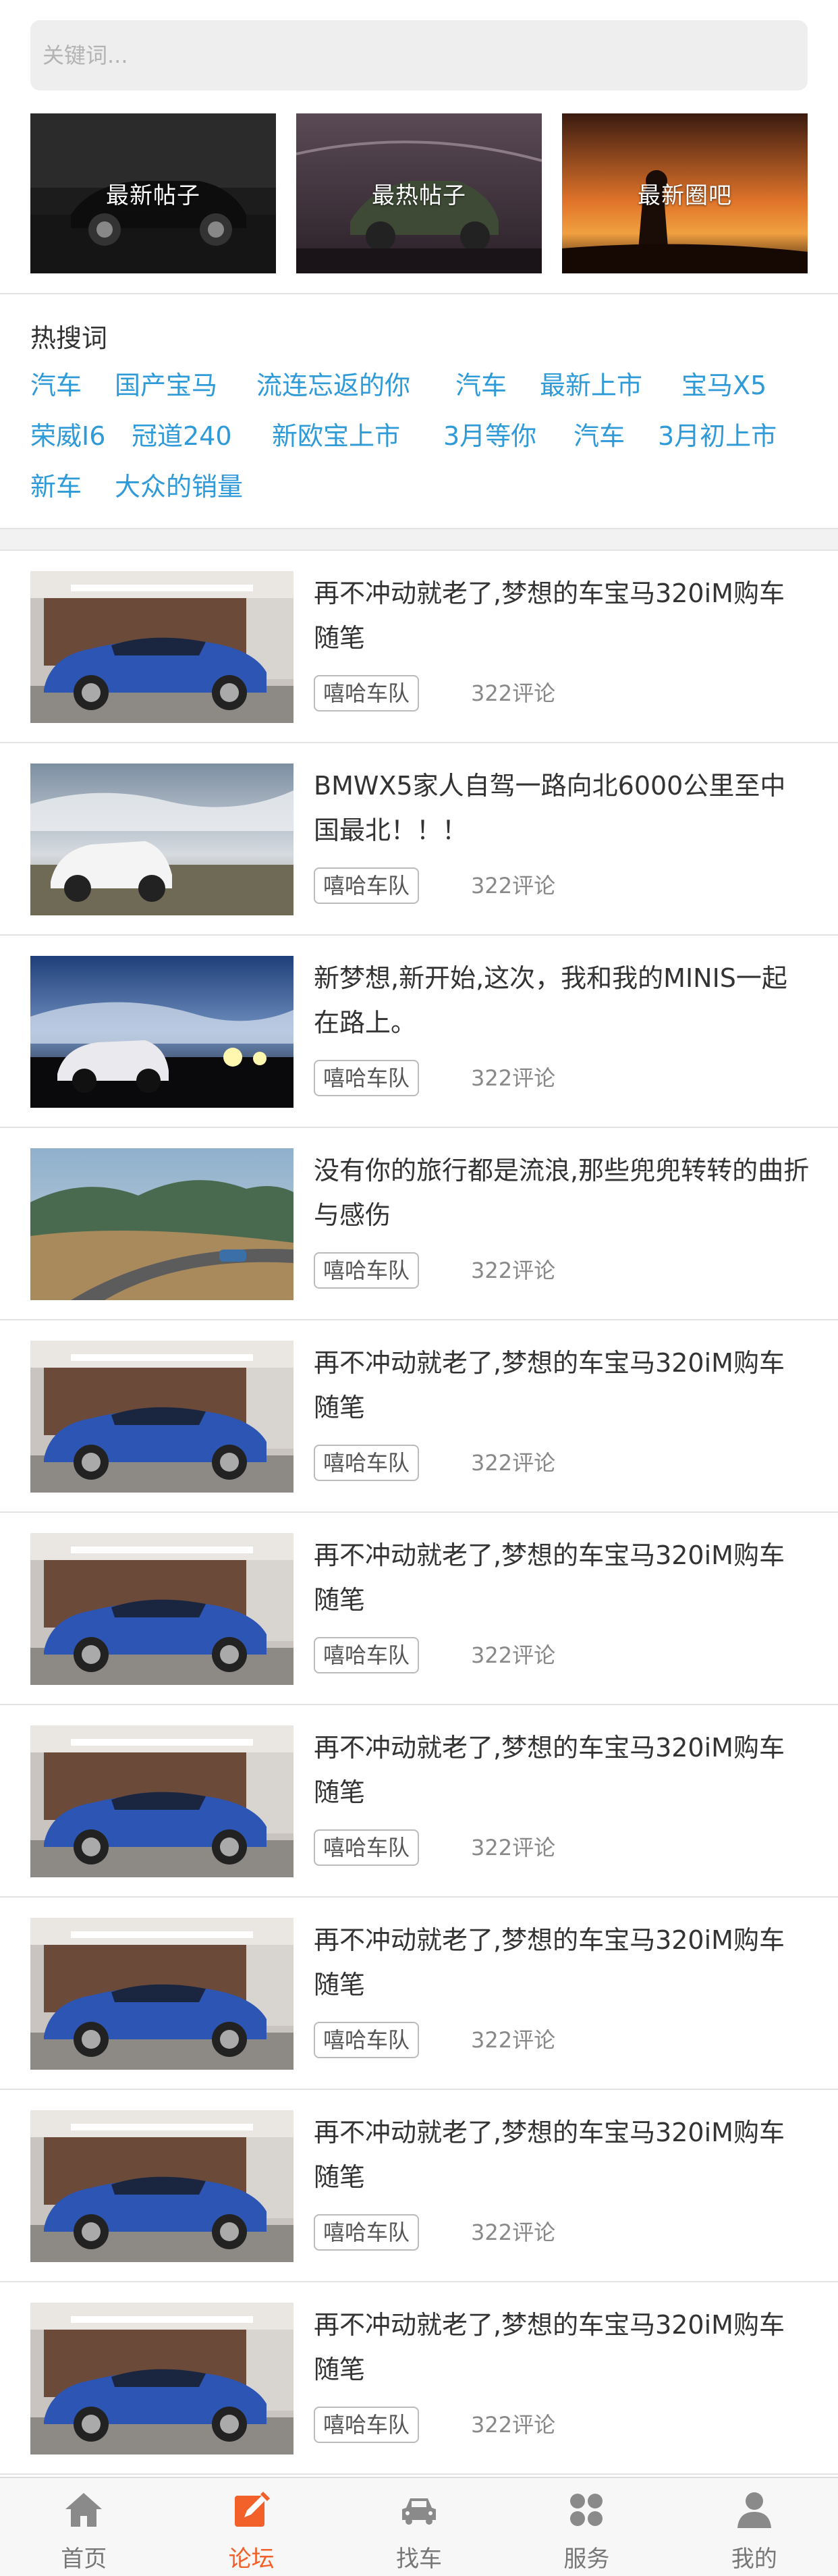  What do you see at coordinates (56, 485) in the screenshot?
I see `hot-tag: 新车` at bounding box center [56, 485].